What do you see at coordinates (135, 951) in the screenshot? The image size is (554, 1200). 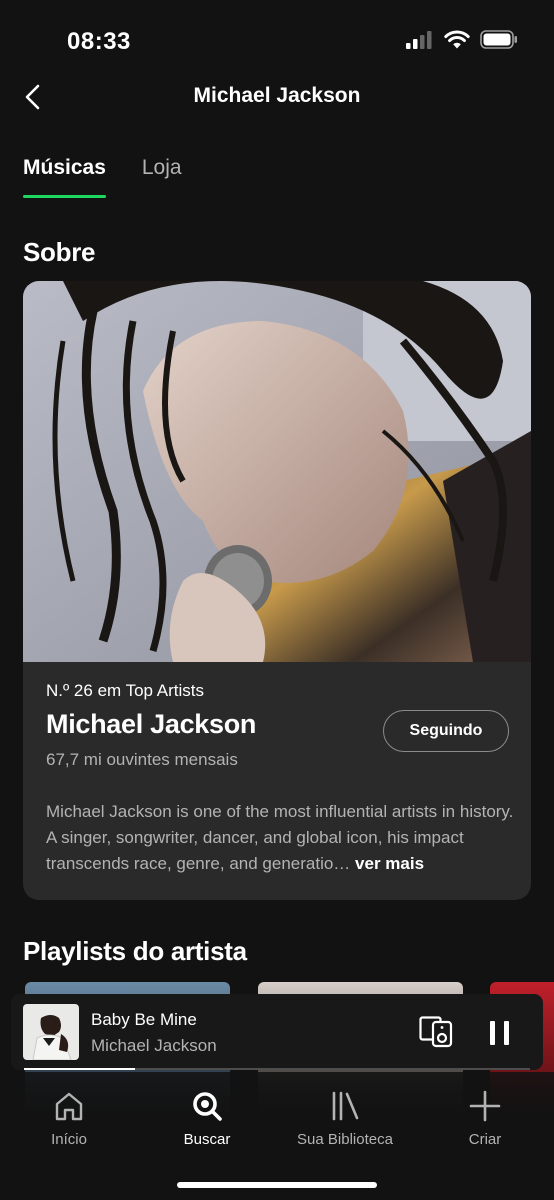 I see `playlists-section-title: Playlists do artista` at bounding box center [135, 951].